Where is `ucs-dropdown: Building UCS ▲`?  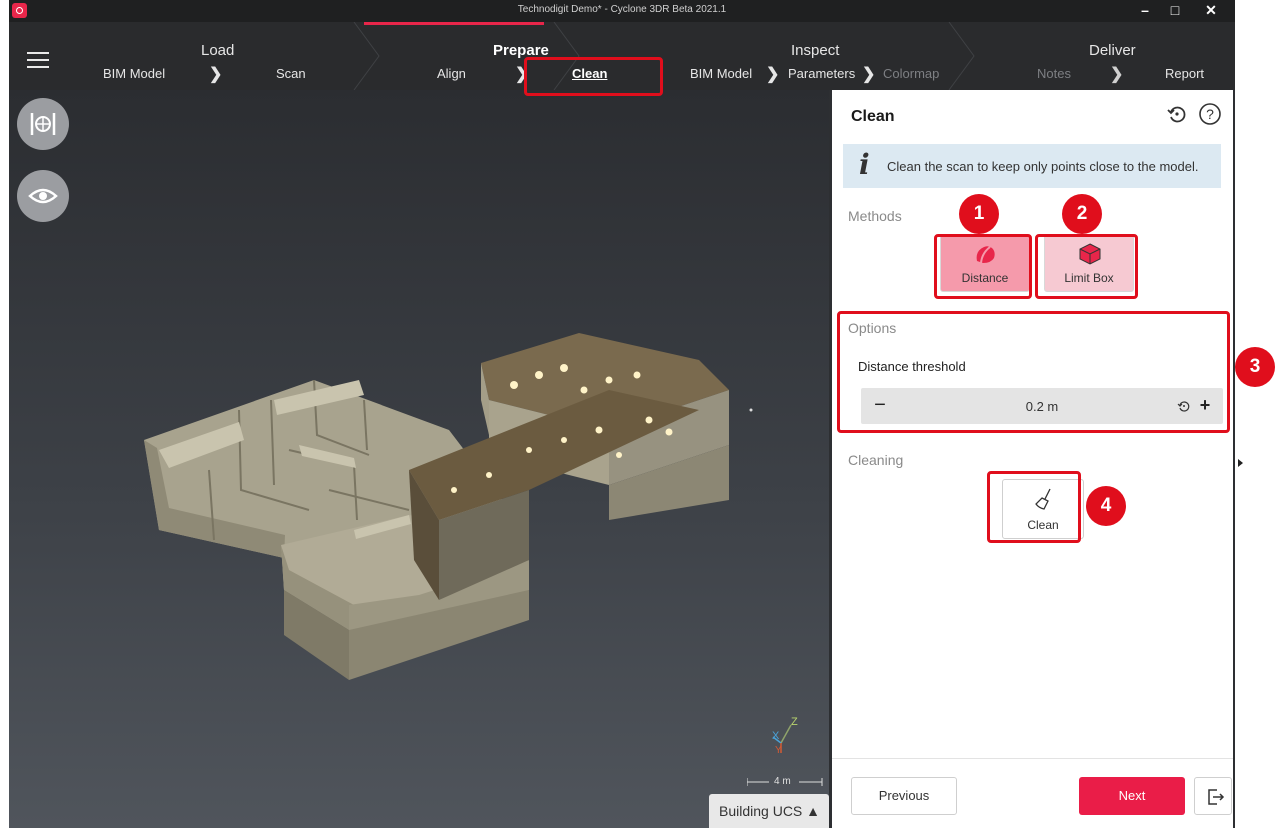 ucs-dropdown: Building UCS ▲ is located at coordinates (769, 811).